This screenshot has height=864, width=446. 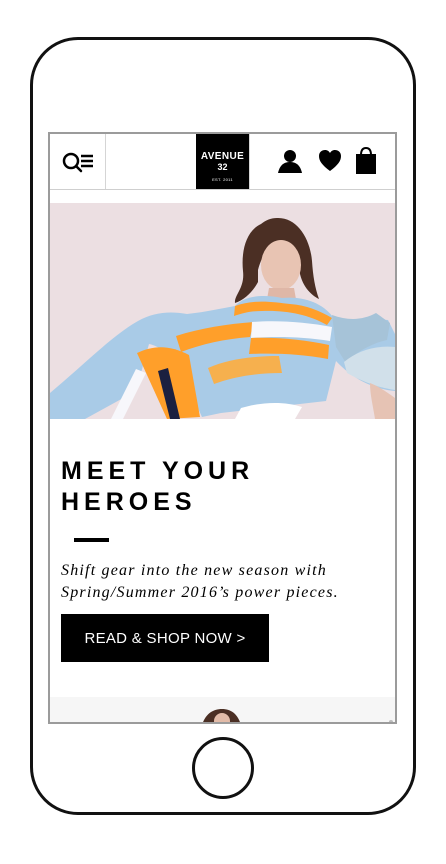 I want to click on site-header: AVENUE 32 EST. 2011, so click(x=222, y=162).